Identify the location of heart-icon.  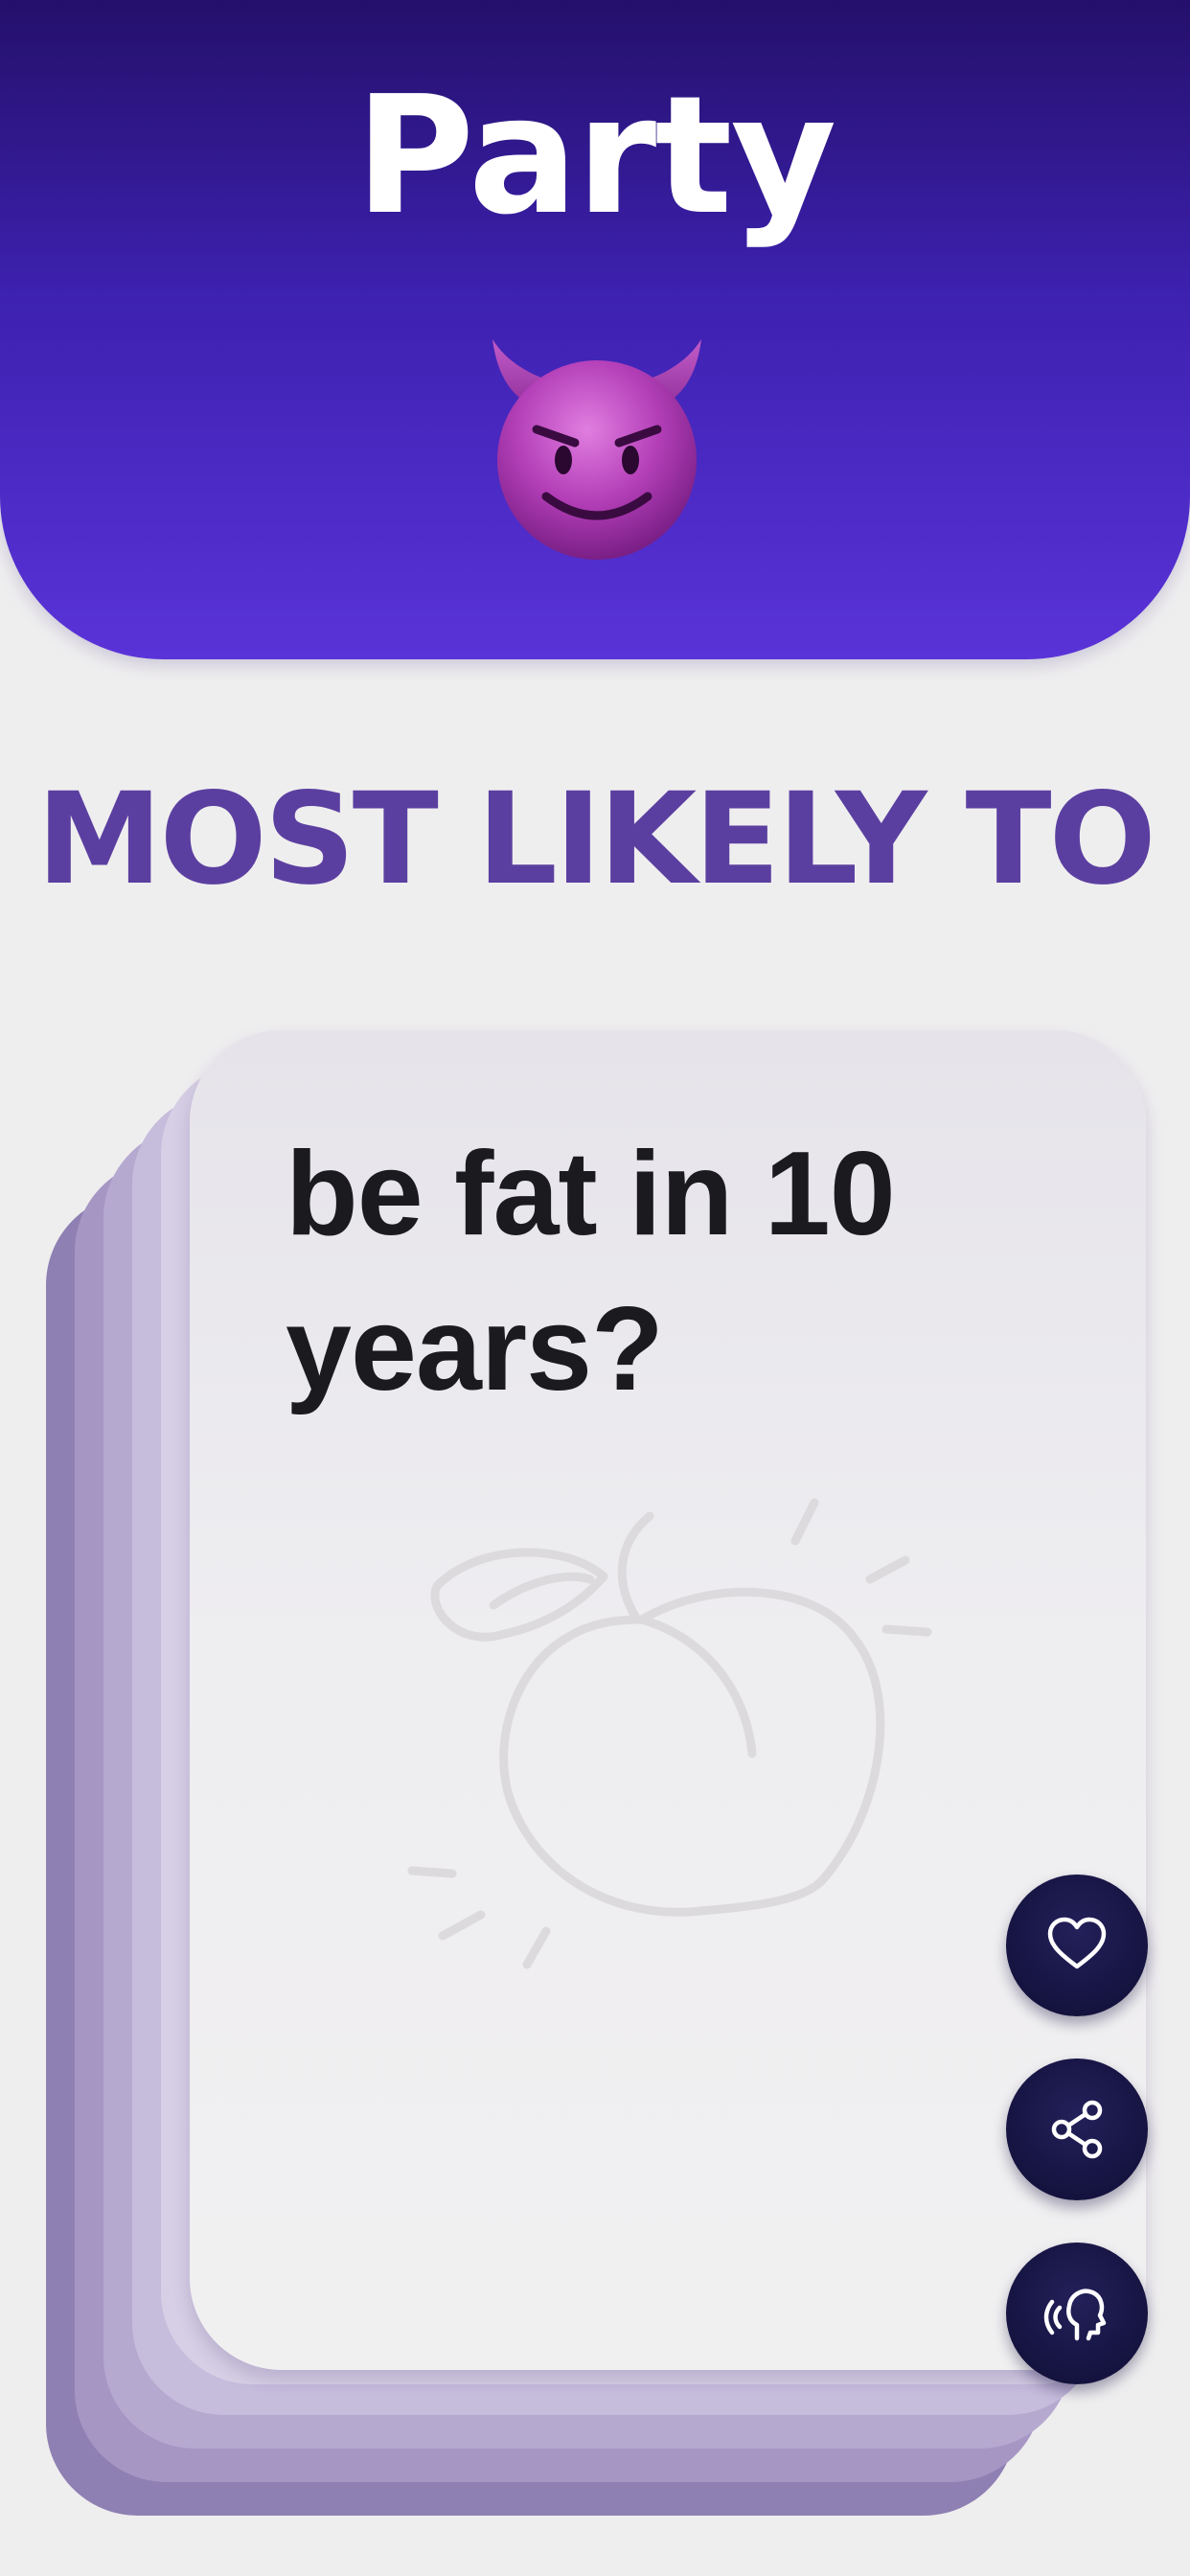
(1077, 1943).